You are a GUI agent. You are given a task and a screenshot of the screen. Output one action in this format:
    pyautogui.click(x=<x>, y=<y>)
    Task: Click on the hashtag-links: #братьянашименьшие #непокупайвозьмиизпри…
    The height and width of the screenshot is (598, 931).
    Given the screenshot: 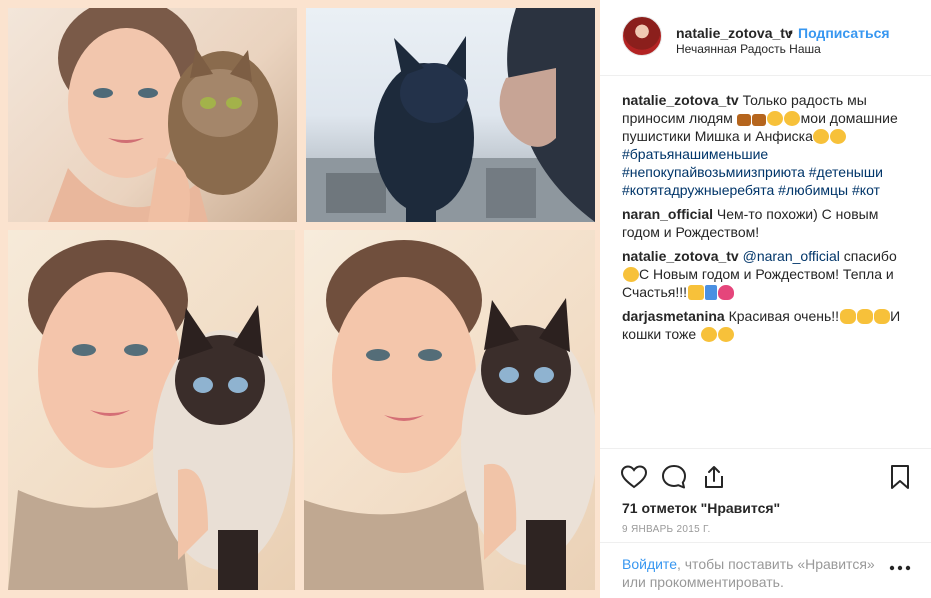 What is the action you would take?
    pyautogui.click(x=767, y=172)
    